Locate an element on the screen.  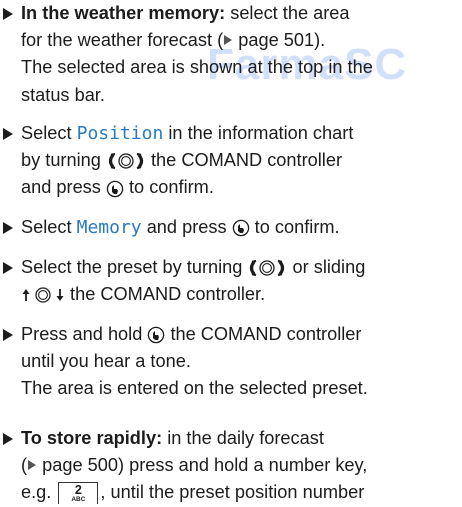
step-line: Select the preset by turning or sliding is located at coordinates (231, 267).